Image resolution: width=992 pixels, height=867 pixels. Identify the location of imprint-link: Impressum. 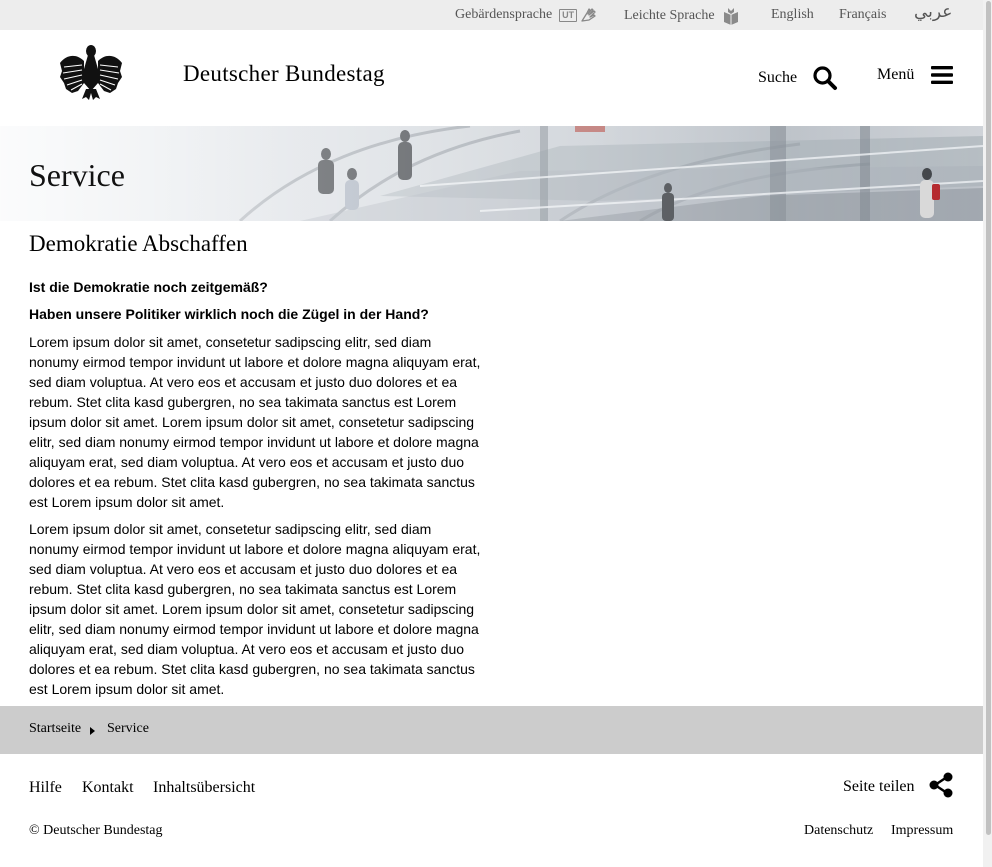
(922, 831).